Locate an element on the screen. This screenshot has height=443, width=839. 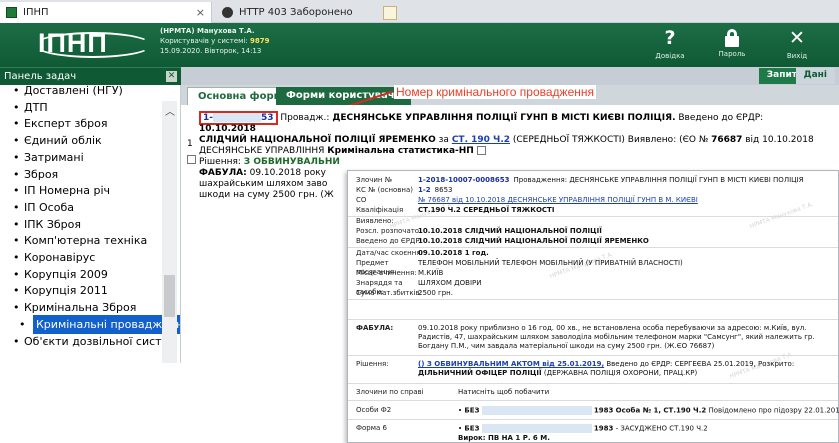
scroll-up-icon: ︿ is located at coordinates (170, 110).